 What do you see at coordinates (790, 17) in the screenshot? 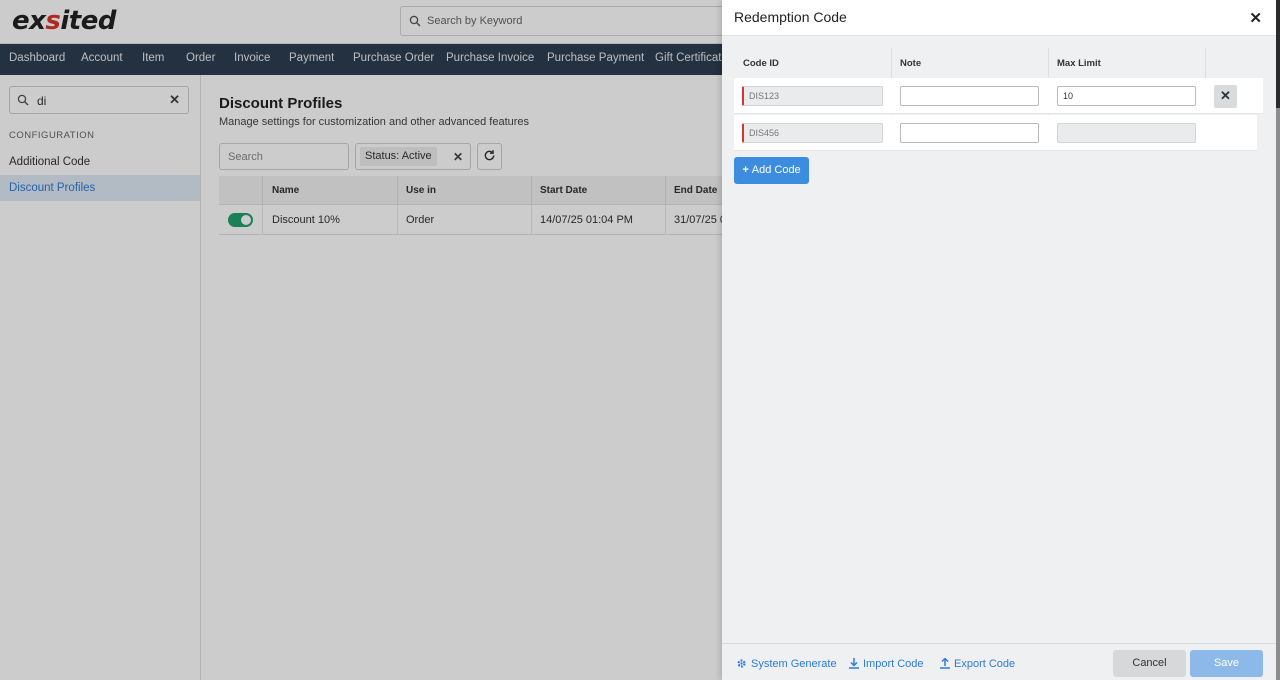
I see `drawer-title: Redemption Code` at bounding box center [790, 17].